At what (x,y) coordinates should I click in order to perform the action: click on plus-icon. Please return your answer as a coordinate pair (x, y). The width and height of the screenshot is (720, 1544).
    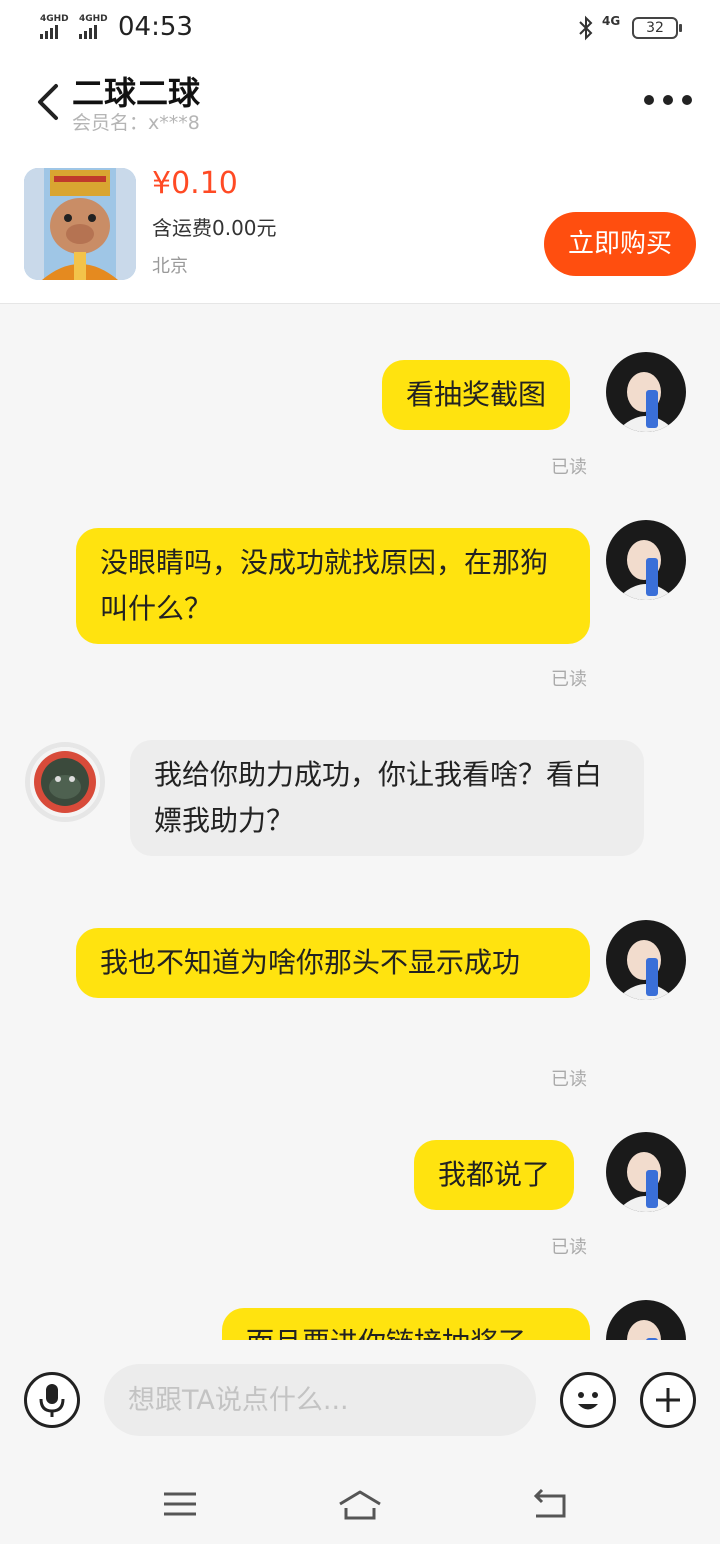
    Looking at the image, I should click on (668, 1400).